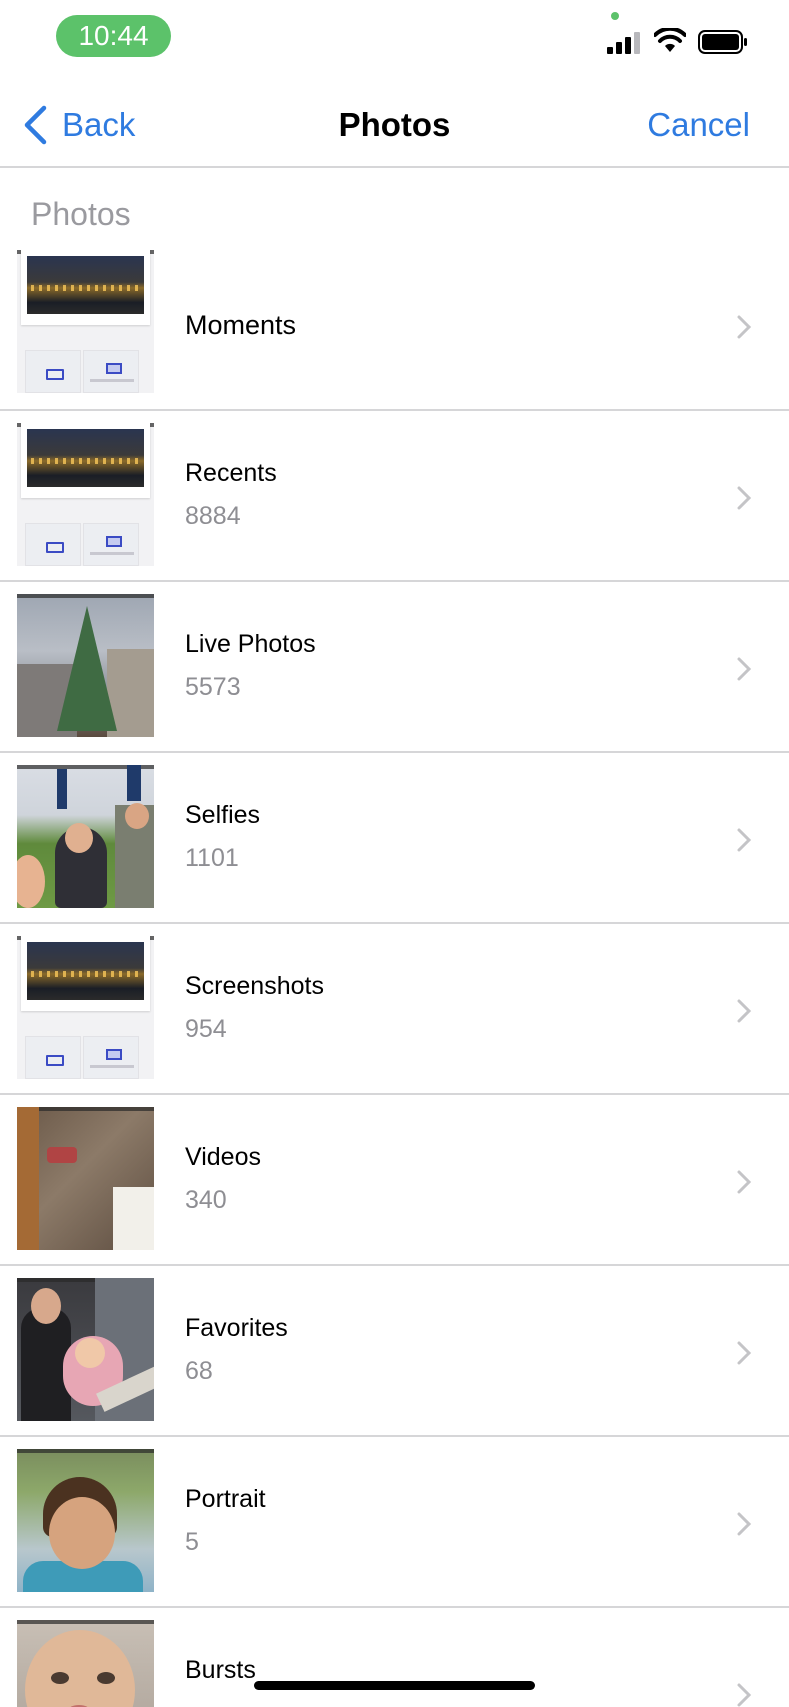 This screenshot has width=789, height=1707. I want to click on album-count: 954, so click(206, 1029).